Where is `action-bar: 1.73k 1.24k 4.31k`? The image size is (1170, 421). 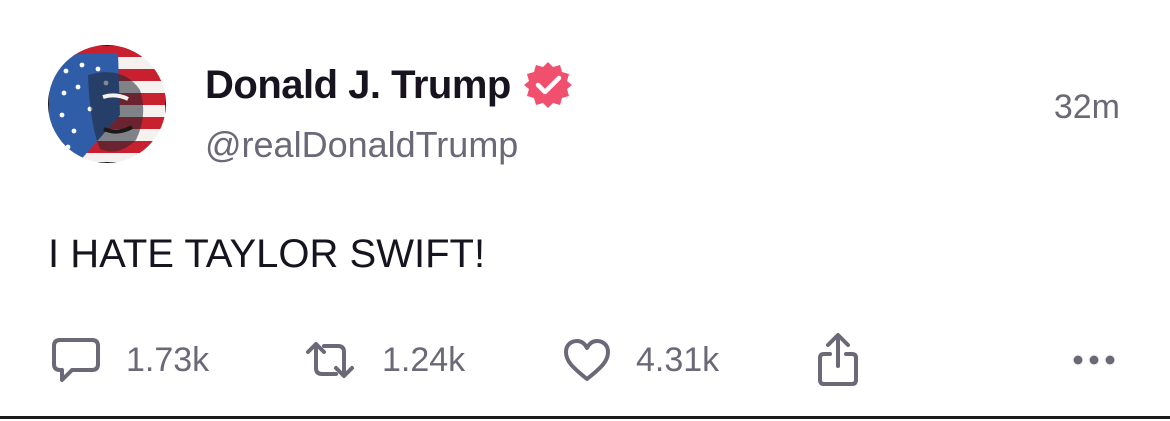 action-bar: 1.73k 1.24k 4.31k is located at coordinates (585, 360).